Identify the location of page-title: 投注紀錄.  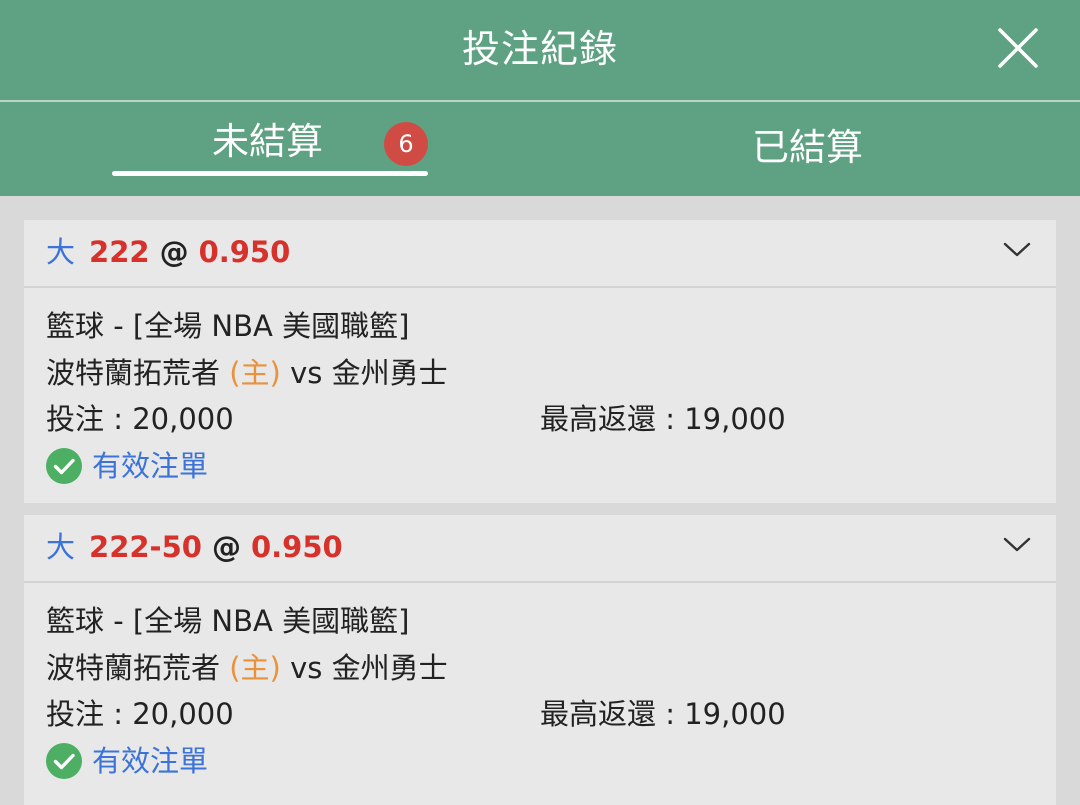
(539, 49).